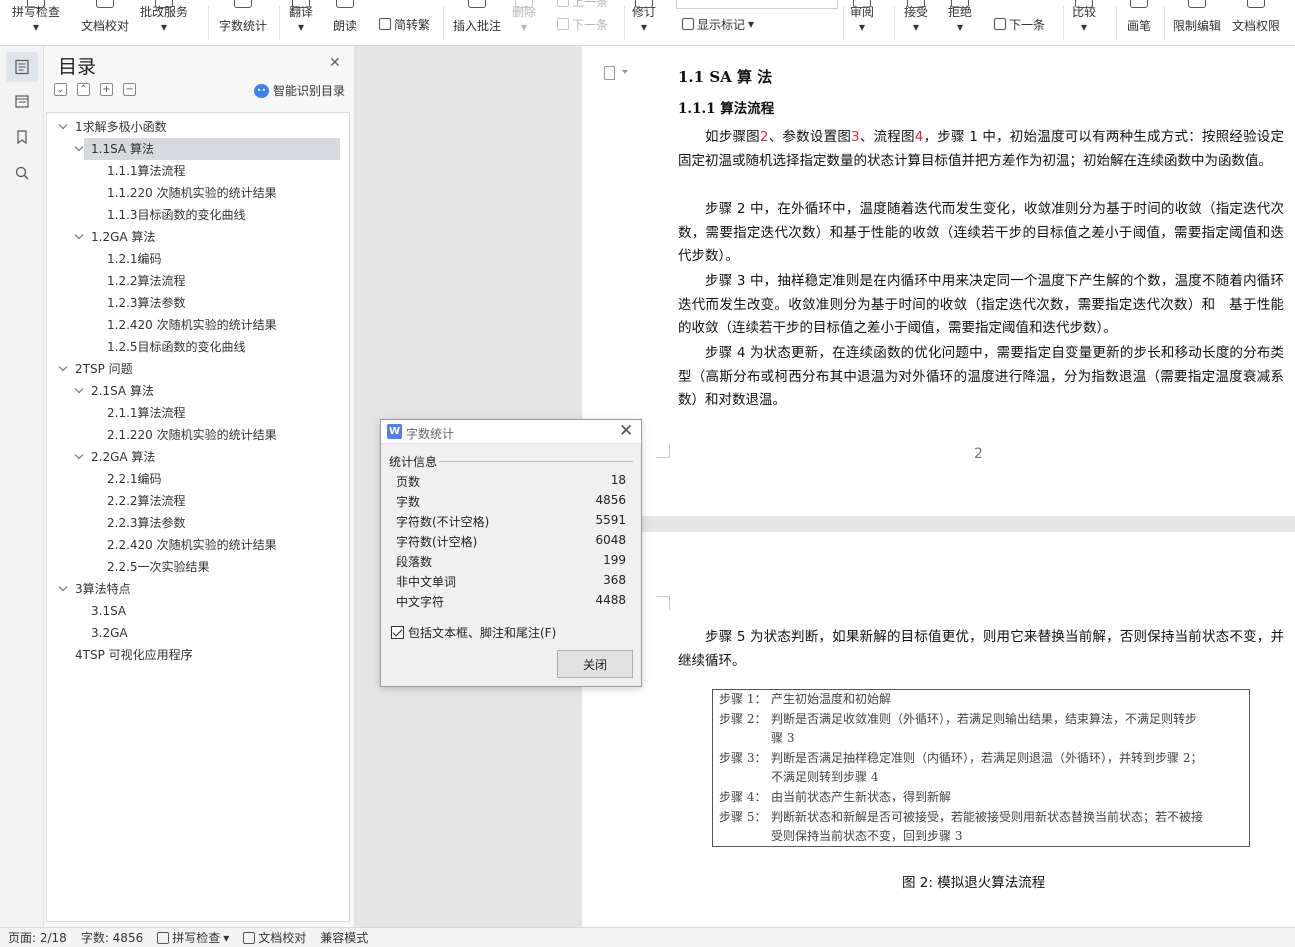 Image resolution: width=1295 pixels, height=947 pixels. Describe the element at coordinates (197, 391) in the screenshot. I see `toc-item: 2.1SA 算法` at that location.